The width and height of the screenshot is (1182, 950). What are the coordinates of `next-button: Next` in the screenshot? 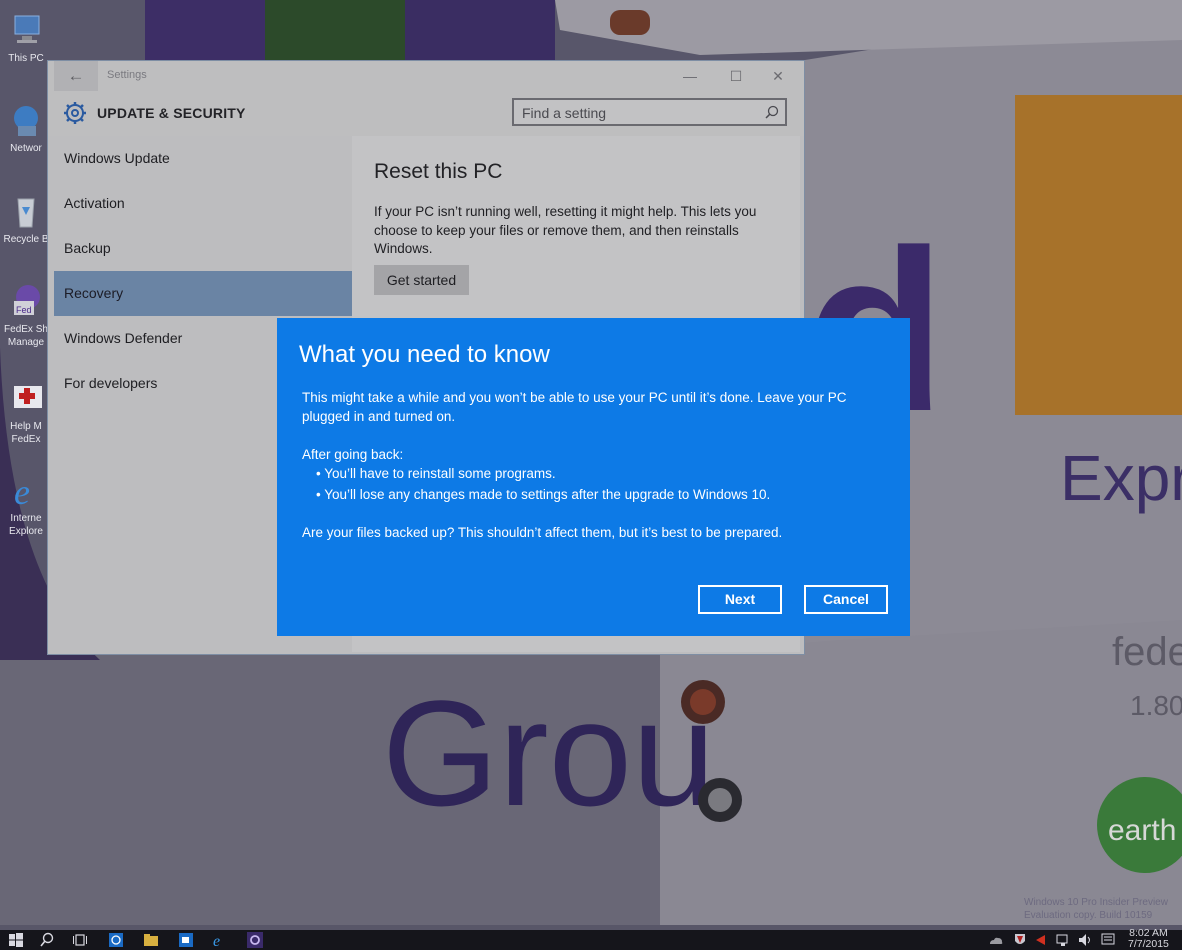 It's located at (740, 599).